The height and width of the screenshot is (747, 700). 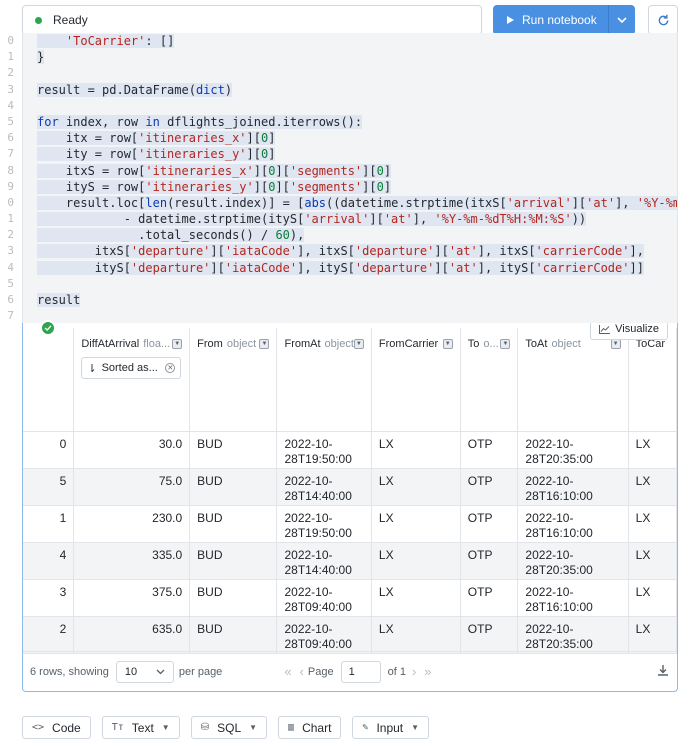 What do you see at coordinates (117, 727) in the screenshot?
I see `text-icon: Tт` at bounding box center [117, 727].